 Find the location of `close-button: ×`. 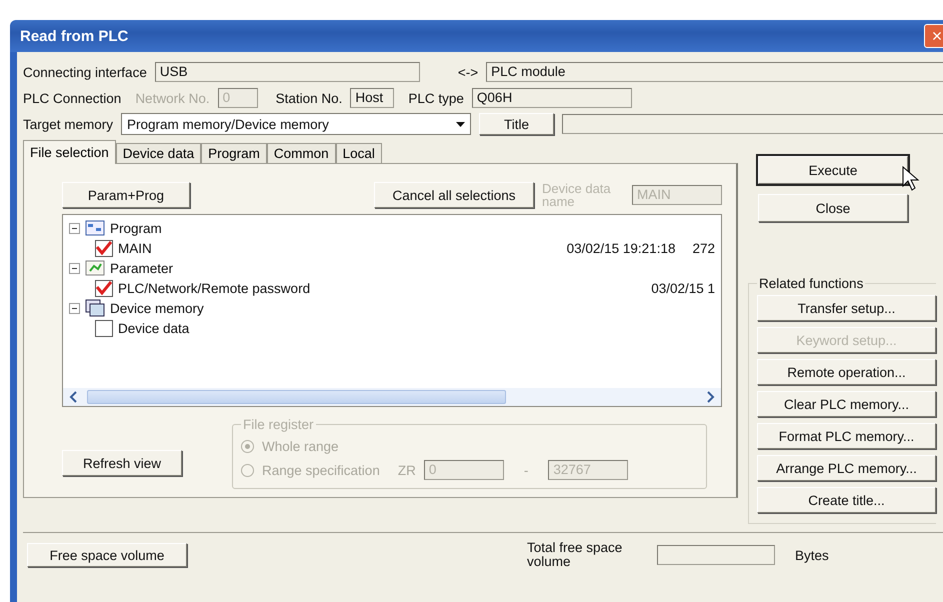

close-button: × is located at coordinates (933, 36).